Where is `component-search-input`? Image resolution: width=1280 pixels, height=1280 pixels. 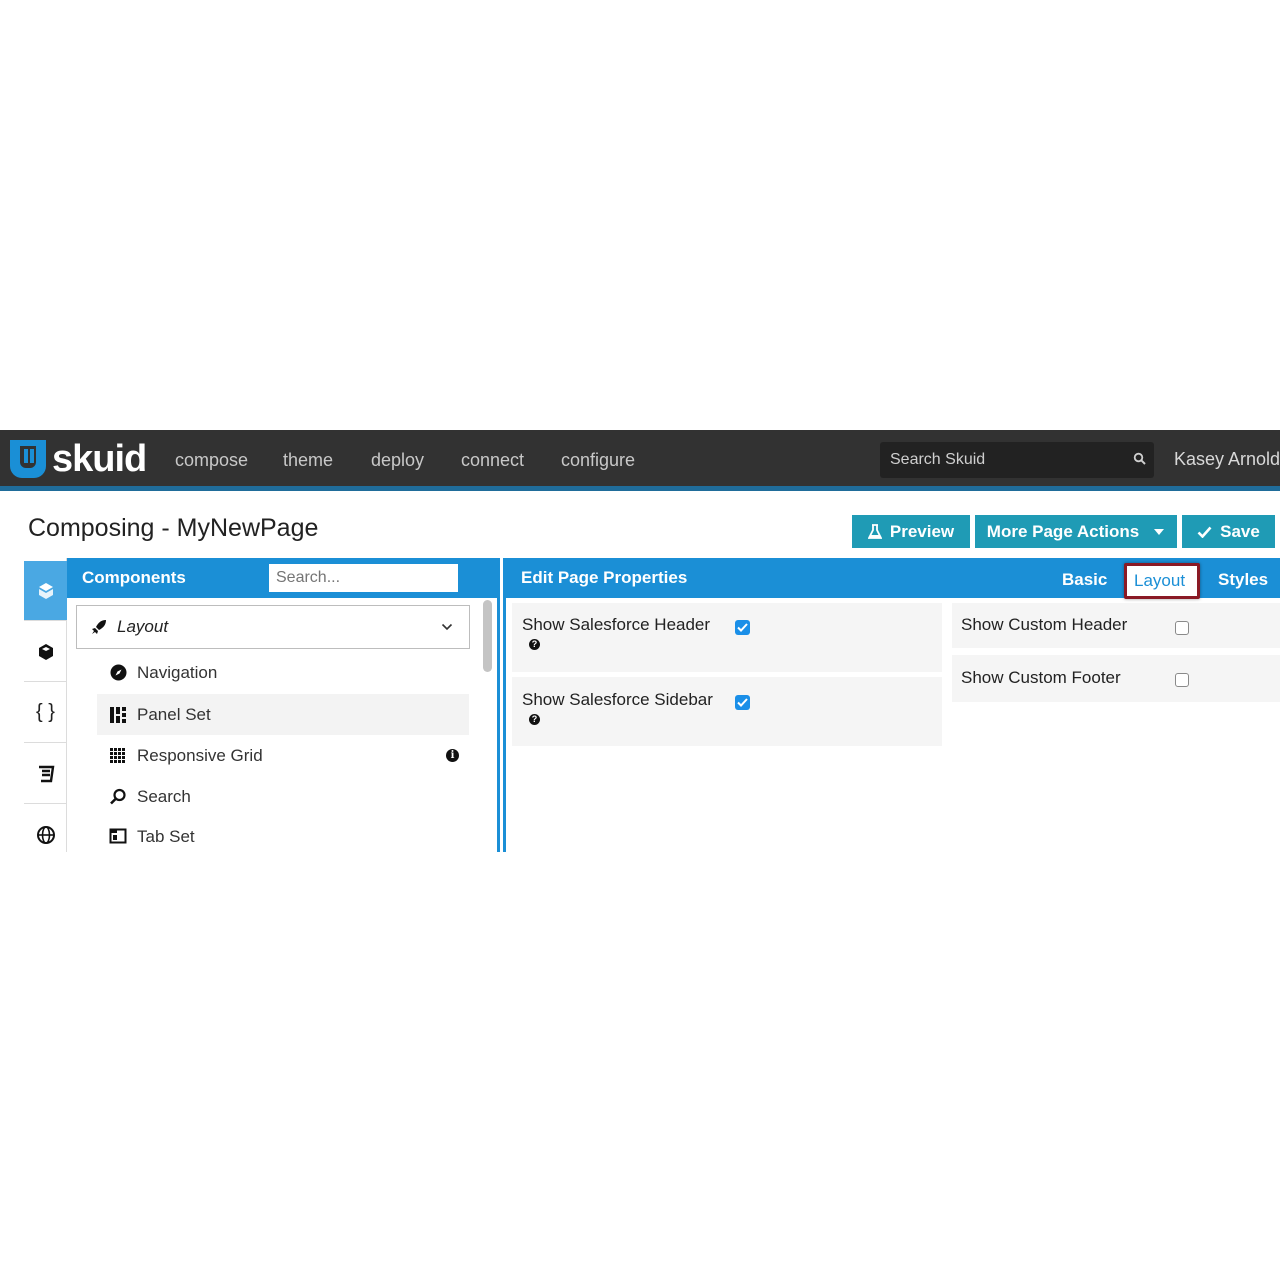 component-search-input is located at coordinates (363, 578).